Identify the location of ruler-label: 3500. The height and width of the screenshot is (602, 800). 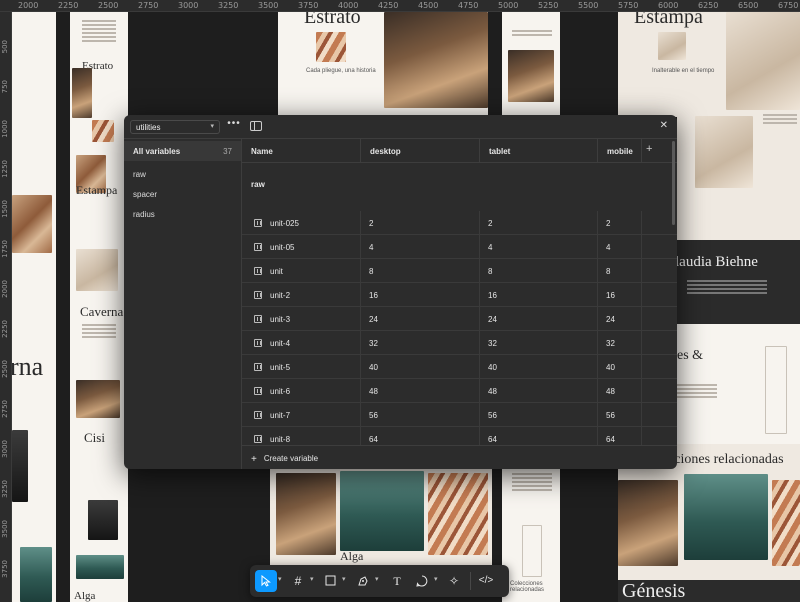
(268, 5).